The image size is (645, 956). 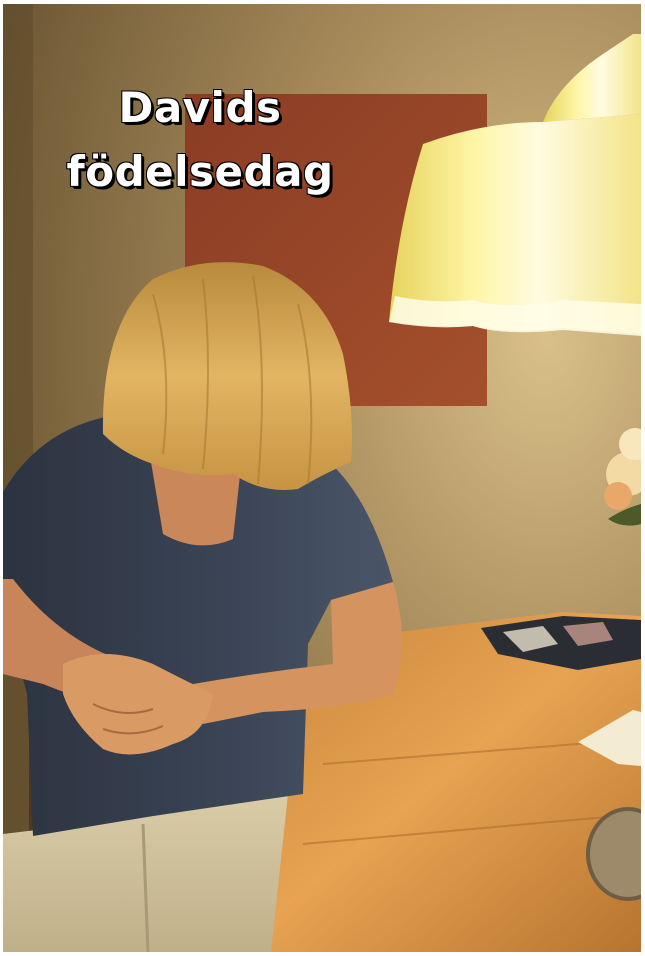 I want to click on flower, so click(x=618, y=496).